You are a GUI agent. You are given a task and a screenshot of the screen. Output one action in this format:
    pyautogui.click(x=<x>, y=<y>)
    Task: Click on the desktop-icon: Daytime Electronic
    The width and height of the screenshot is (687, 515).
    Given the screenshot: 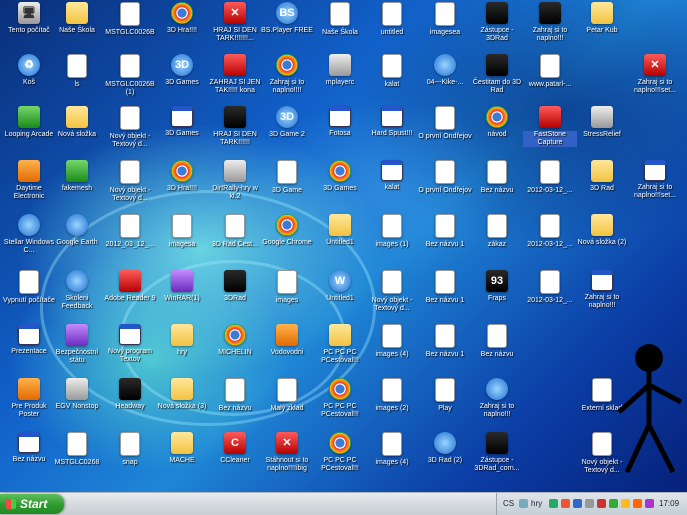 What is the action you would take?
    pyautogui.click(x=29, y=180)
    